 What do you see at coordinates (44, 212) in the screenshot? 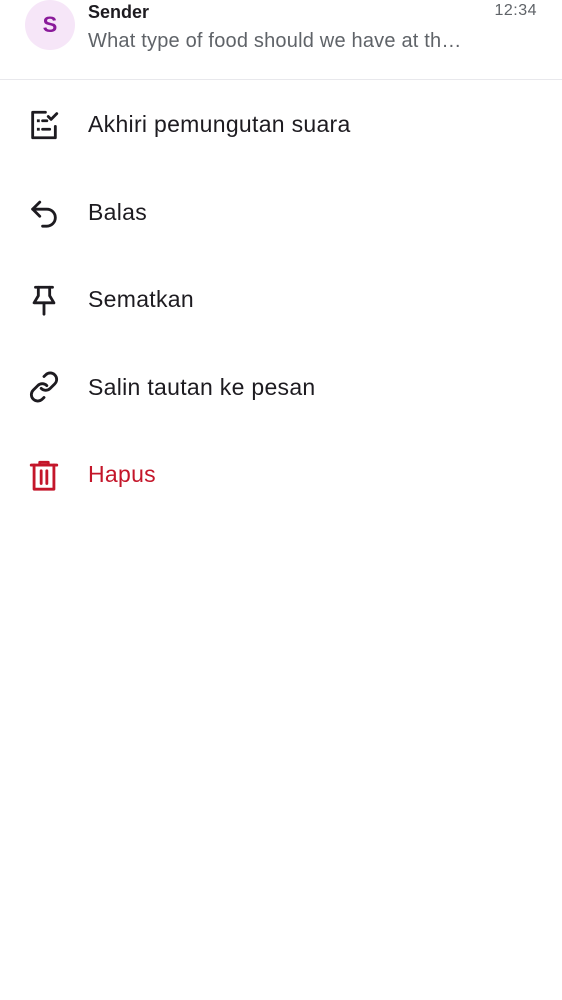
I see `reply-icon` at bounding box center [44, 212].